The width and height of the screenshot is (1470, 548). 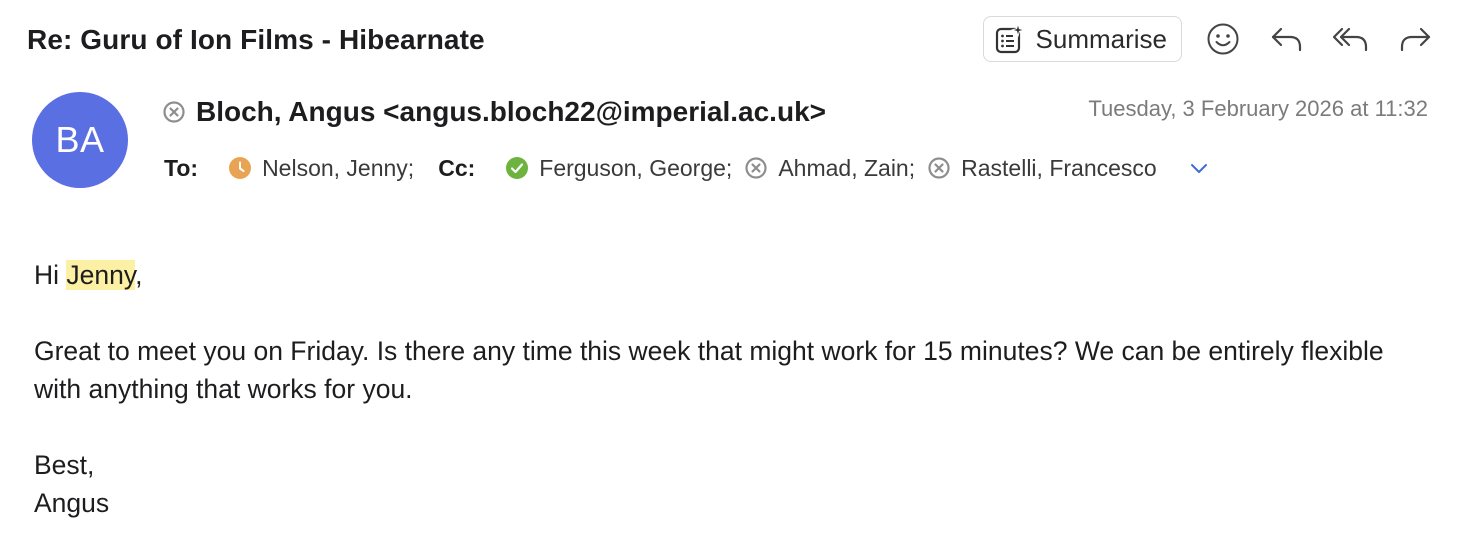 I want to click on chevron-down-icon, so click(x=1199, y=168).